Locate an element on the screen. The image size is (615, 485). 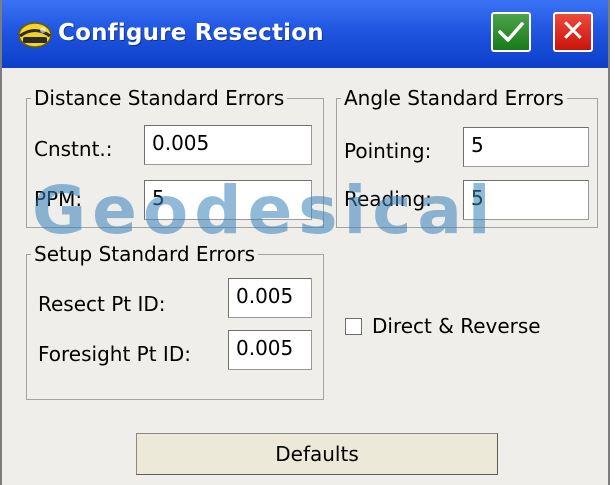
resect-pt-id-input: 0.005 is located at coordinates (270, 298).